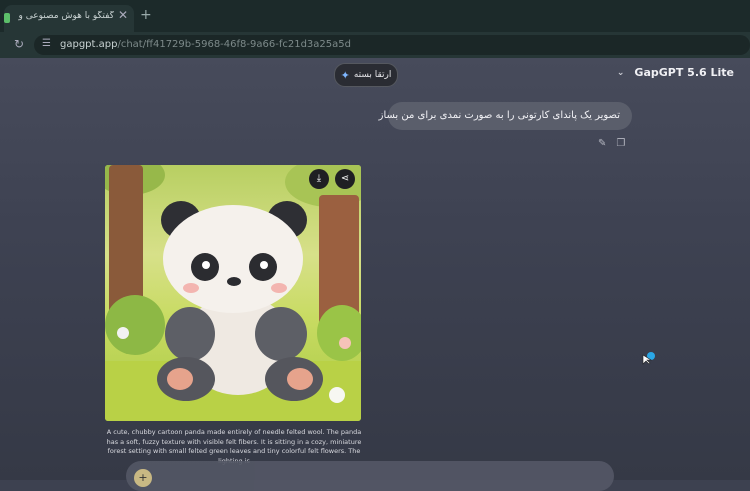 The image size is (750, 491). What do you see at coordinates (123, 15) in the screenshot?
I see `close-tab-icon: ✕` at bounding box center [123, 15].